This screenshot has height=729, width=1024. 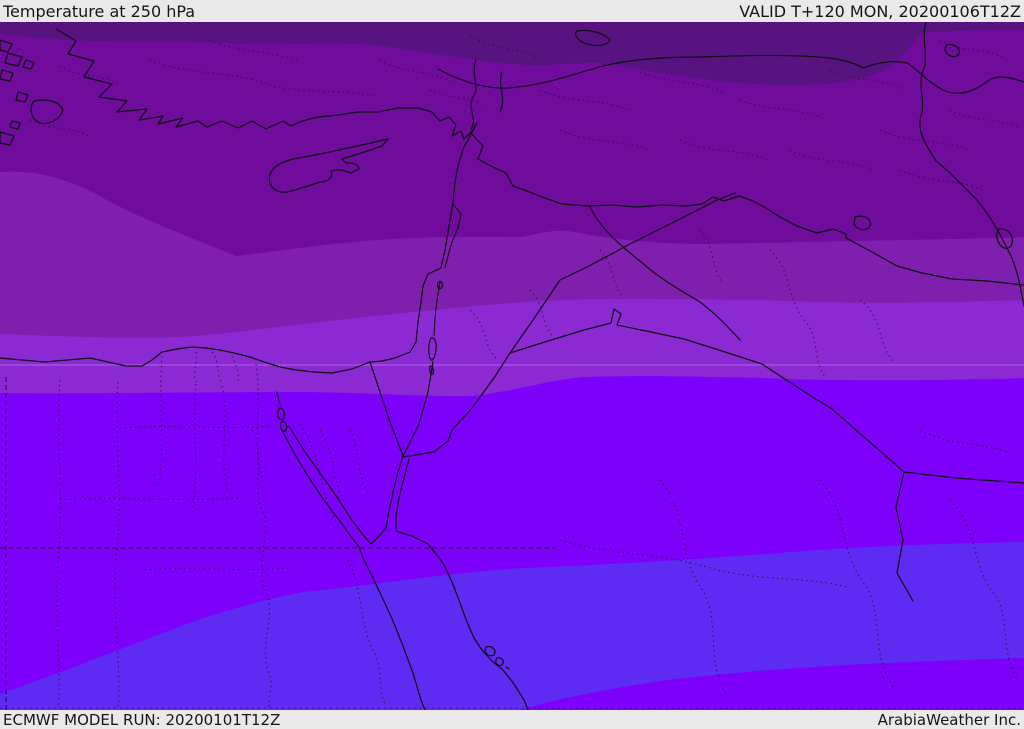 I want to click on model-run-label: ECMWF MODEL RUN: 20200101T12Z, so click(x=142, y=719).